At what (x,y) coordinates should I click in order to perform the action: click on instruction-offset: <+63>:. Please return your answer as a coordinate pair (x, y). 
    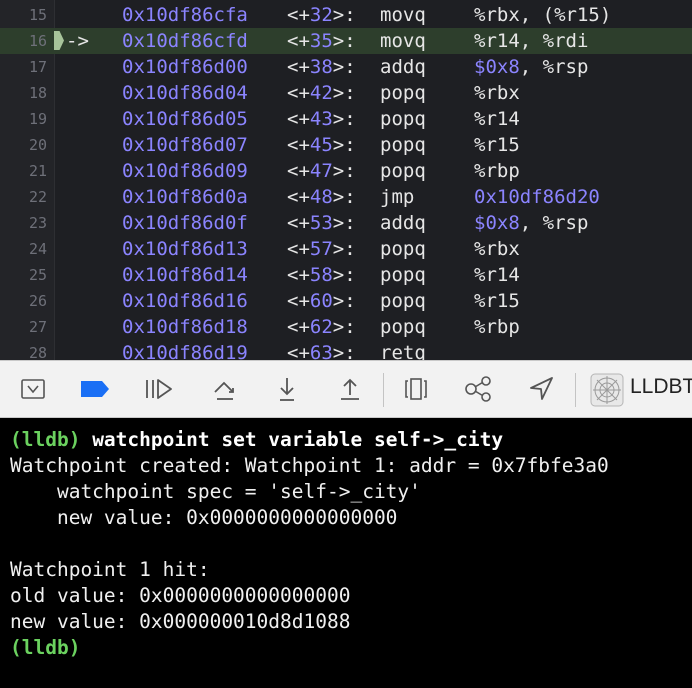
    Looking at the image, I should click on (321, 351).